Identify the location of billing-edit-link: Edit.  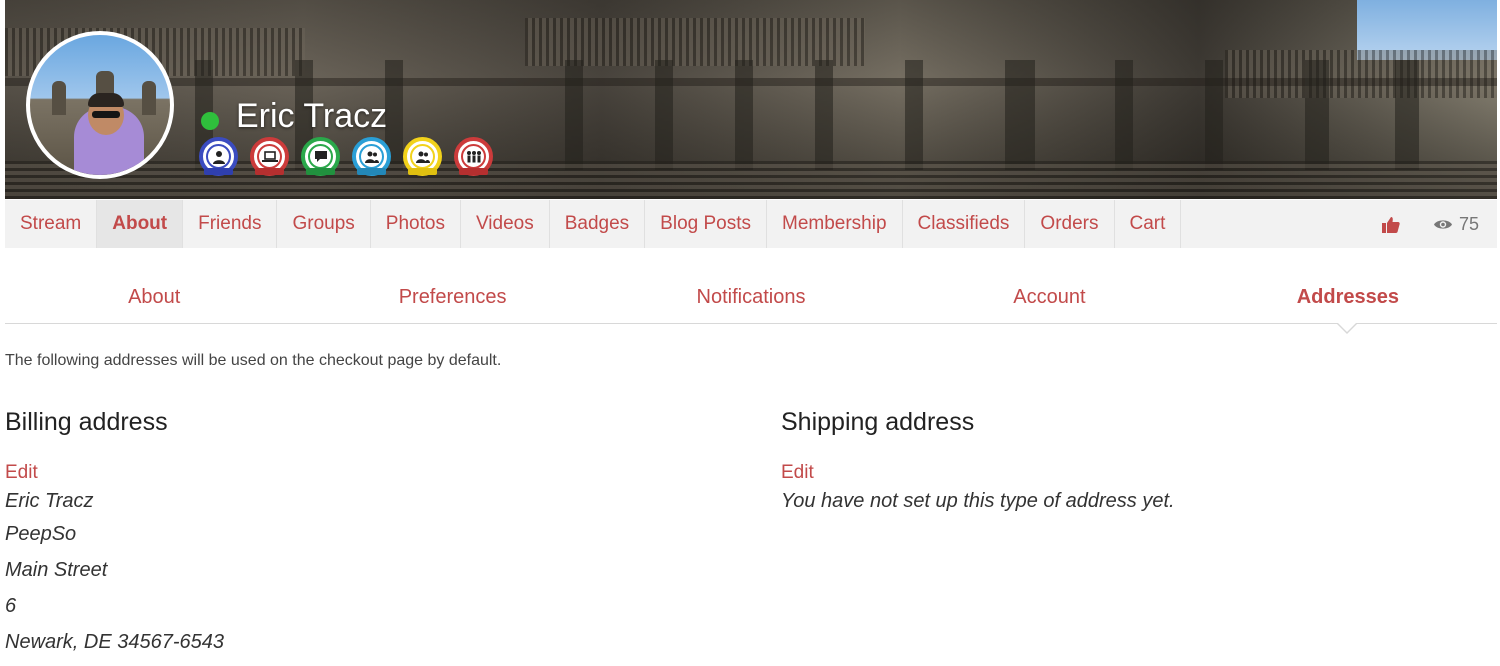
(114, 473).